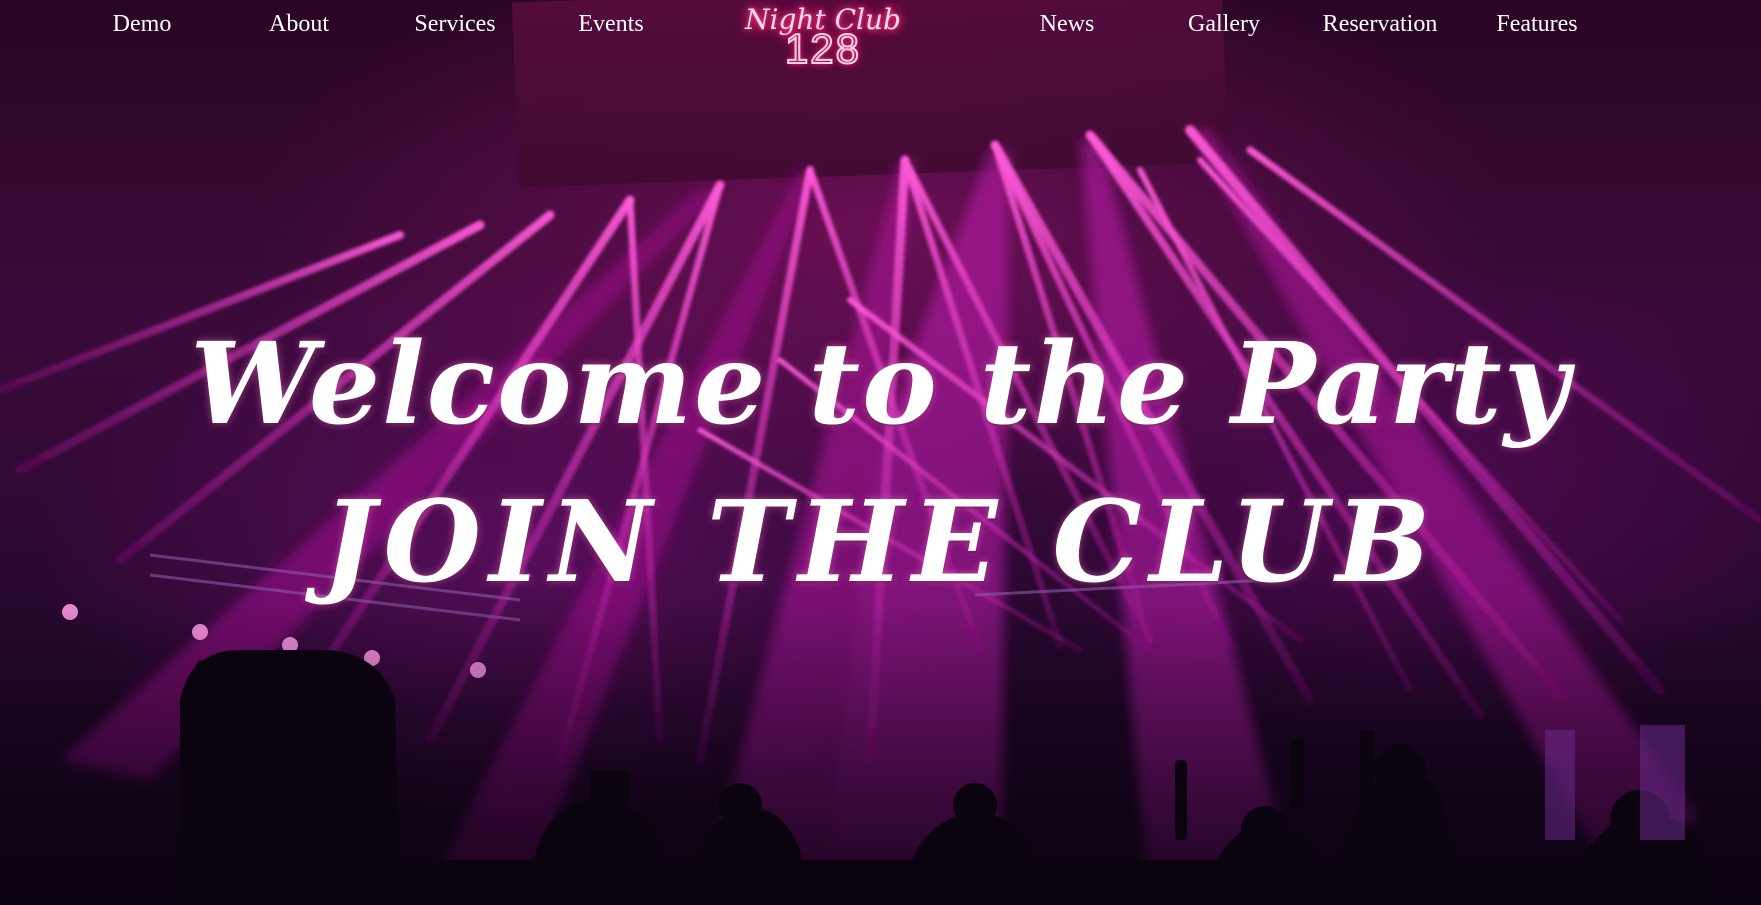 This screenshot has height=905, width=1761. Describe the element at coordinates (1536, 24) in the screenshot. I see `nav-item-features: Features` at that location.